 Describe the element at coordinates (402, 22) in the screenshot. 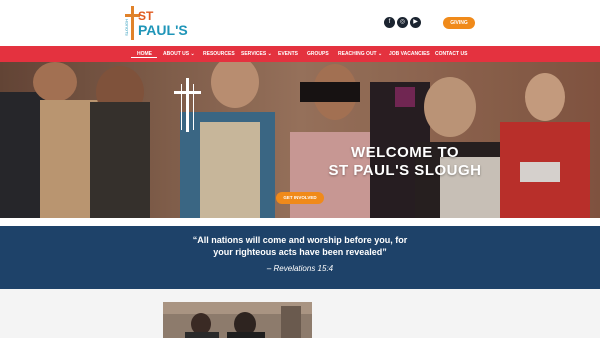

I see `instagram-icon: ◎` at that location.